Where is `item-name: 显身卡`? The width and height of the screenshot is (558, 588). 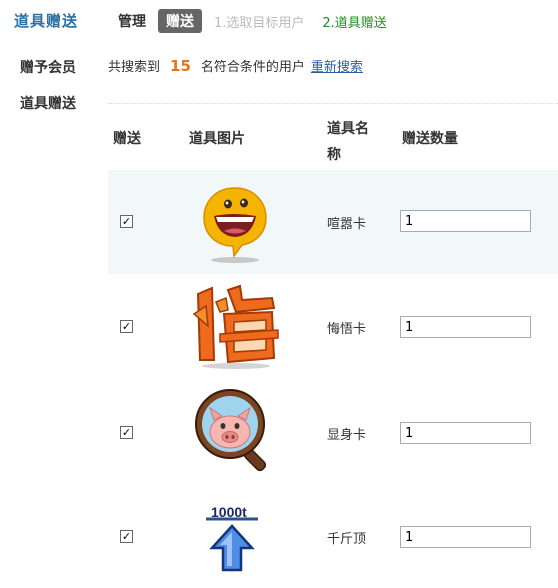 item-name: 显身卡 is located at coordinates (347, 435).